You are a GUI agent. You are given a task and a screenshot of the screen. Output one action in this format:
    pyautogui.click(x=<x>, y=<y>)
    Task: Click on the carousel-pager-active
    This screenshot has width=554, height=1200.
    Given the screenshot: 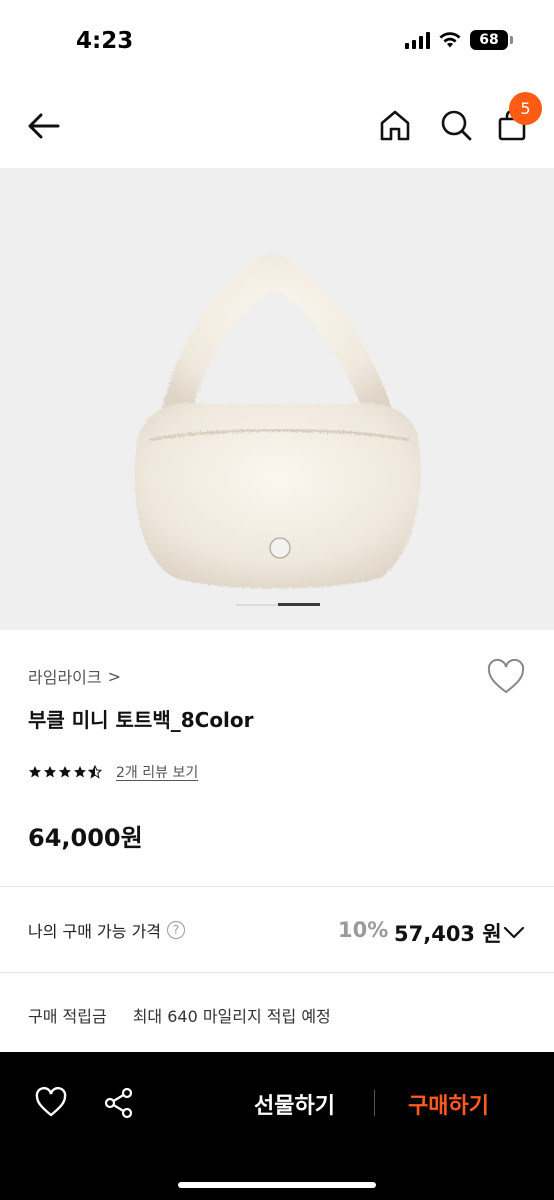 What is the action you would take?
    pyautogui.click(x=299, y=604)
    